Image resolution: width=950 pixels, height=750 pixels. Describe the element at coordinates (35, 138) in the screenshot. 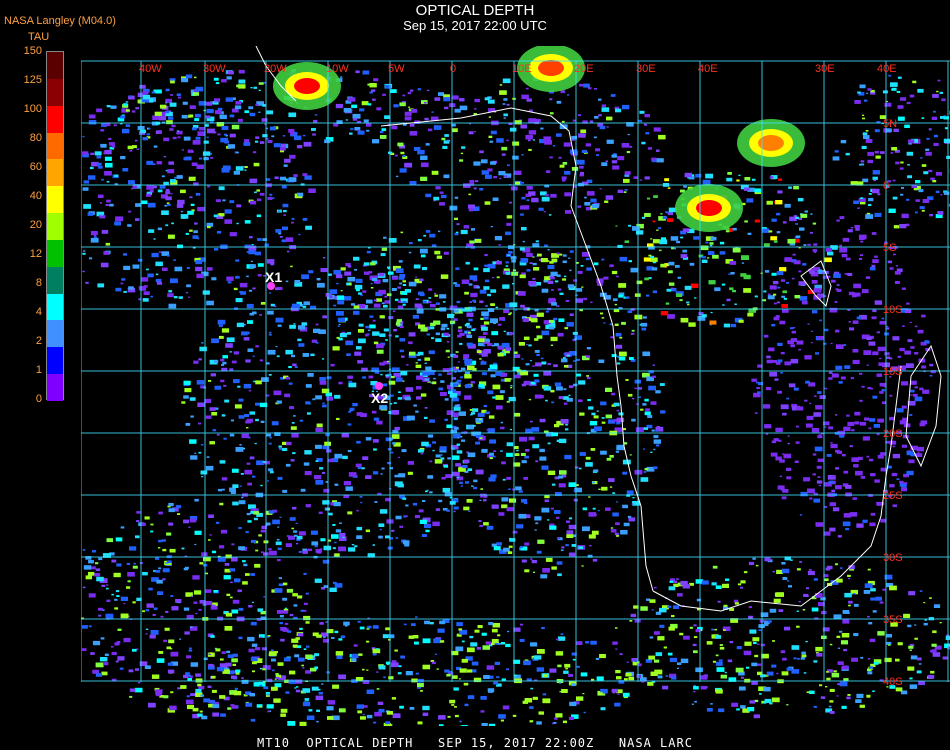

I see `colorbar-tick-label: 80` at that location.